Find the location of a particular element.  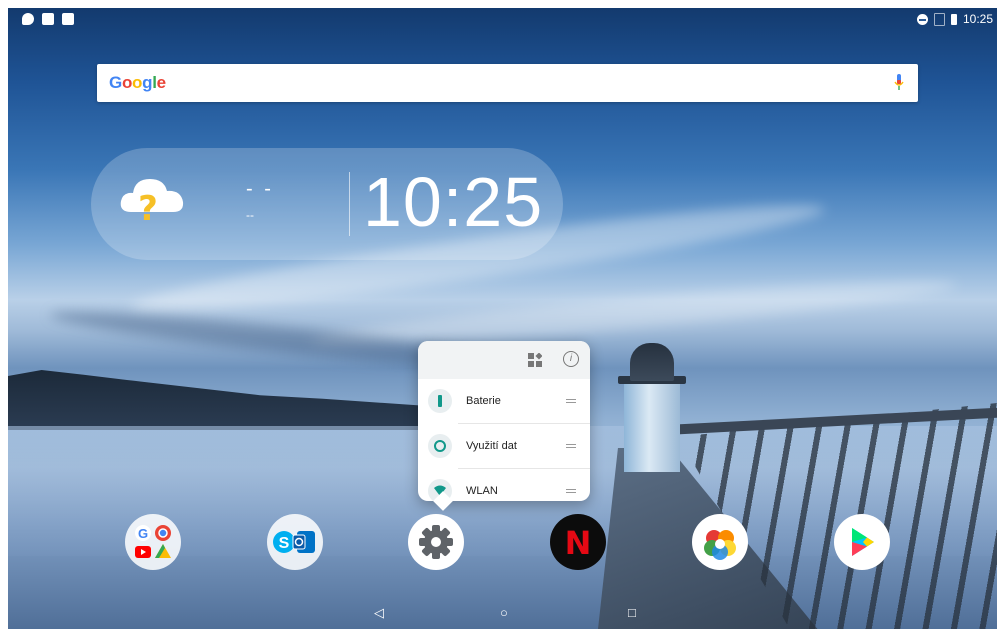

google-logo: Google is located at coordinates (137, 83).